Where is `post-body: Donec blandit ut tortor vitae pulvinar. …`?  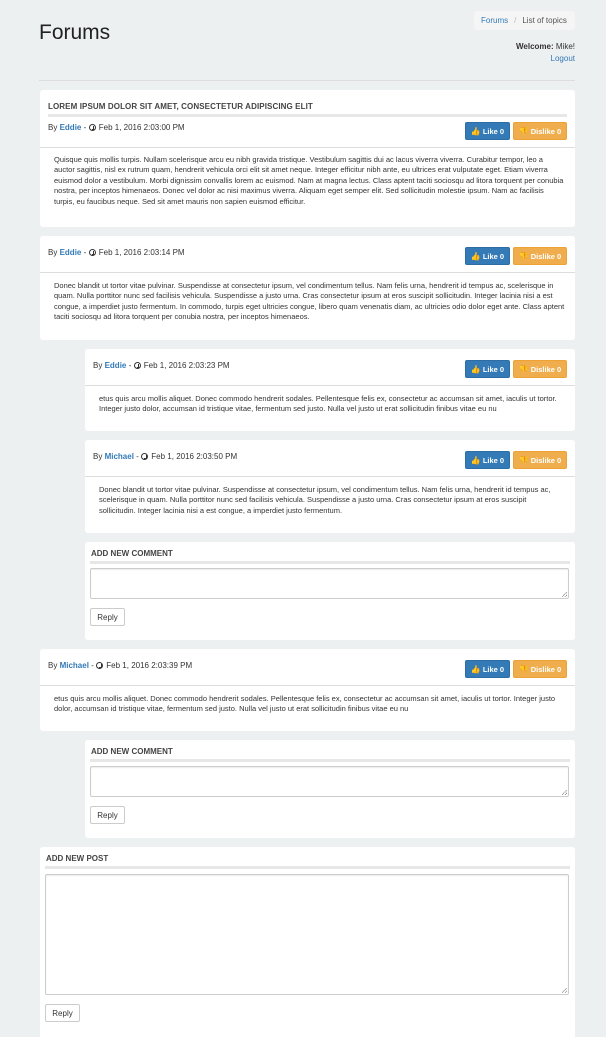 post-body: Donec blandit ut tortor vitae pulvinar. … is located at coordinates (309, 301).